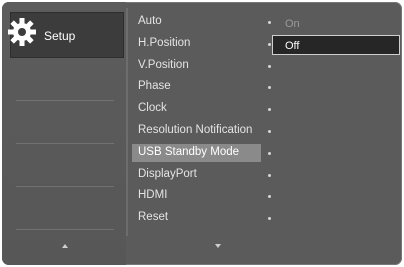 The image size is (404, 267). Describe the element at coordinates (218, 246) in the screenshot. I see `scroll-down-icon` at that location.